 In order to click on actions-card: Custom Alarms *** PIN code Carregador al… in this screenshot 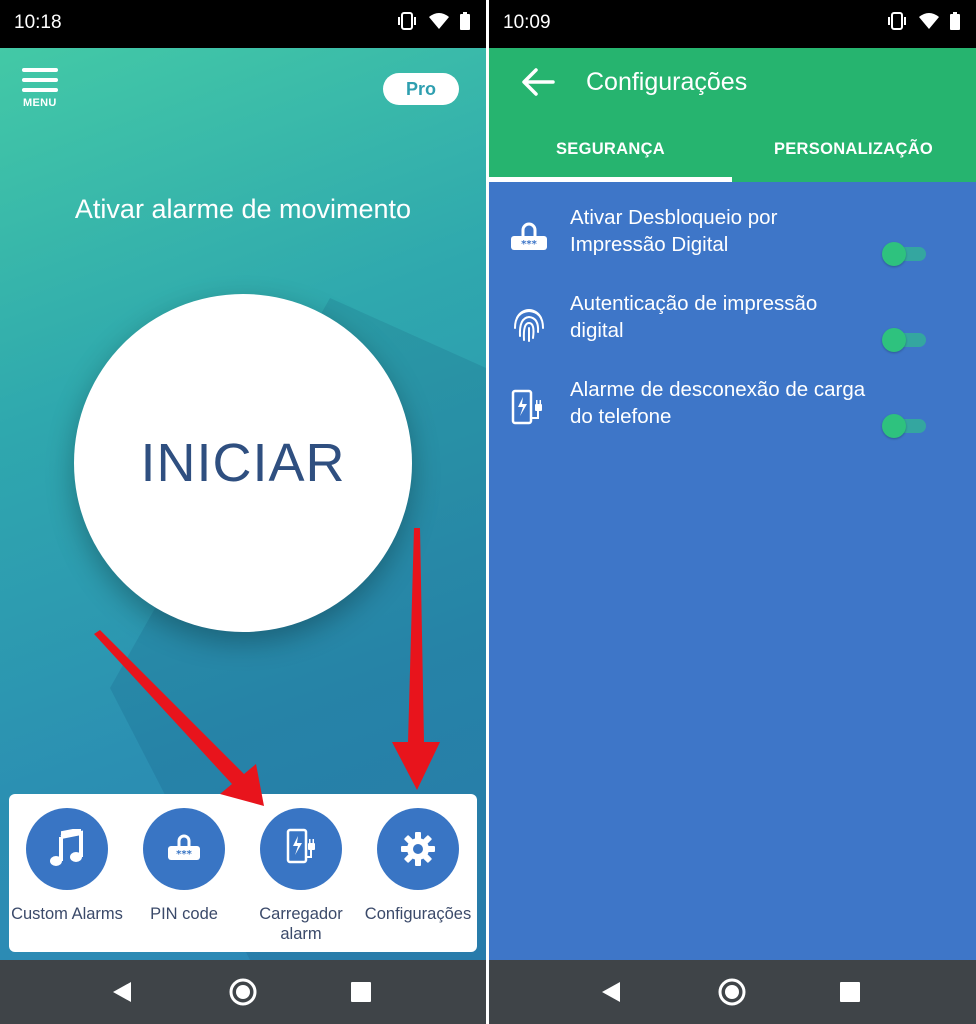, I will do `click(243, 873)`.